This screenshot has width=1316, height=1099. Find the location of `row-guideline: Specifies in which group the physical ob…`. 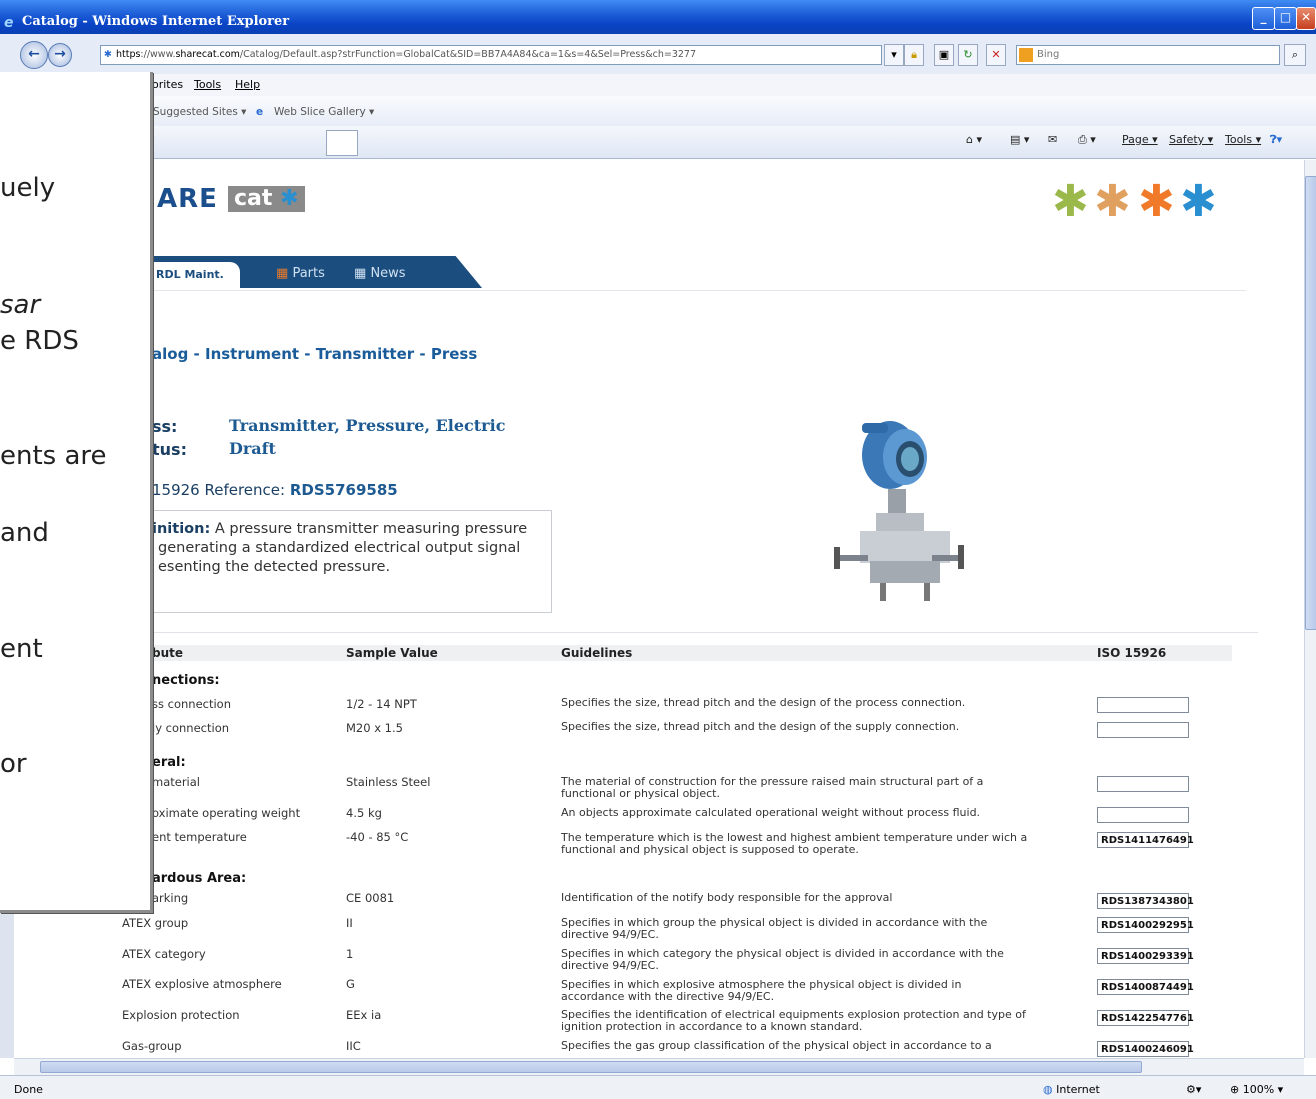

row-guideline: Specifies in which group the physical ob… is located at coordinates (774, 928).